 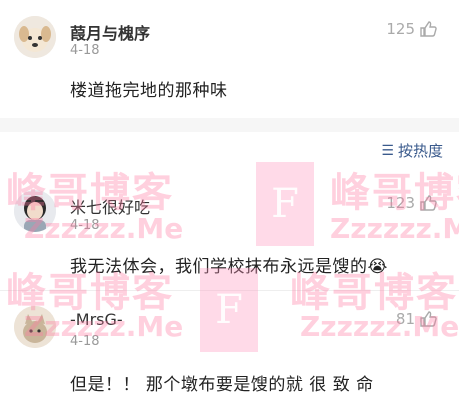 What do you see at coordinates (110, 32) in the screenshot?
I see `username: 葭月与槐序` at bounding box center [110, 32].